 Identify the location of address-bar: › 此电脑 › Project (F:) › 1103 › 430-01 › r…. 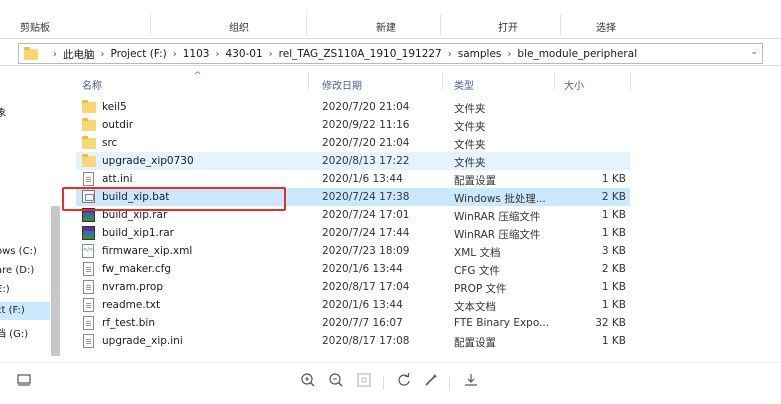
(390, 53).